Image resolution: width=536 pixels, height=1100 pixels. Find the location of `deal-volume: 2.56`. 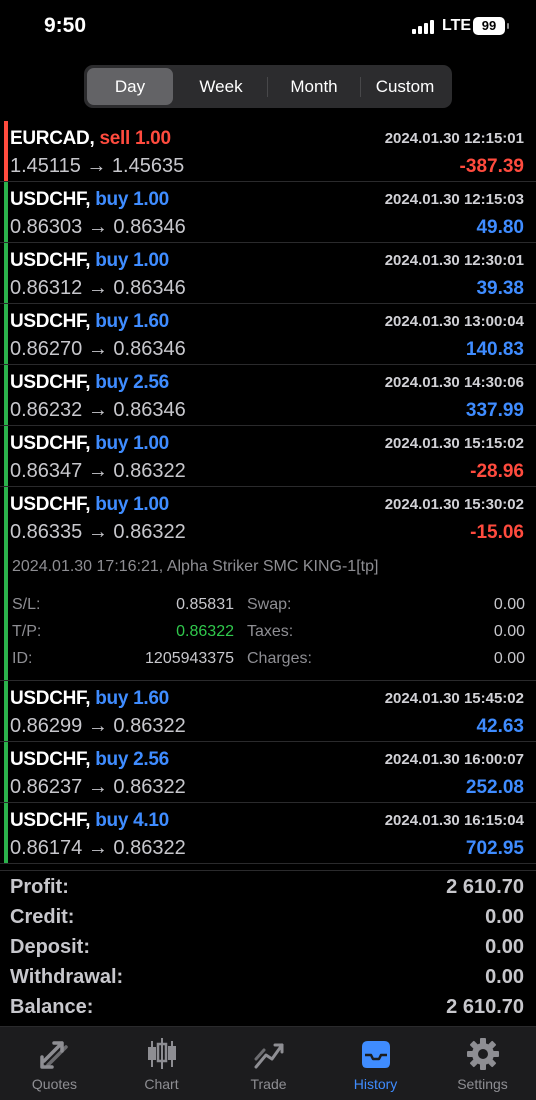

deal-volume: 2.56 is located at coordinates (151, 382).